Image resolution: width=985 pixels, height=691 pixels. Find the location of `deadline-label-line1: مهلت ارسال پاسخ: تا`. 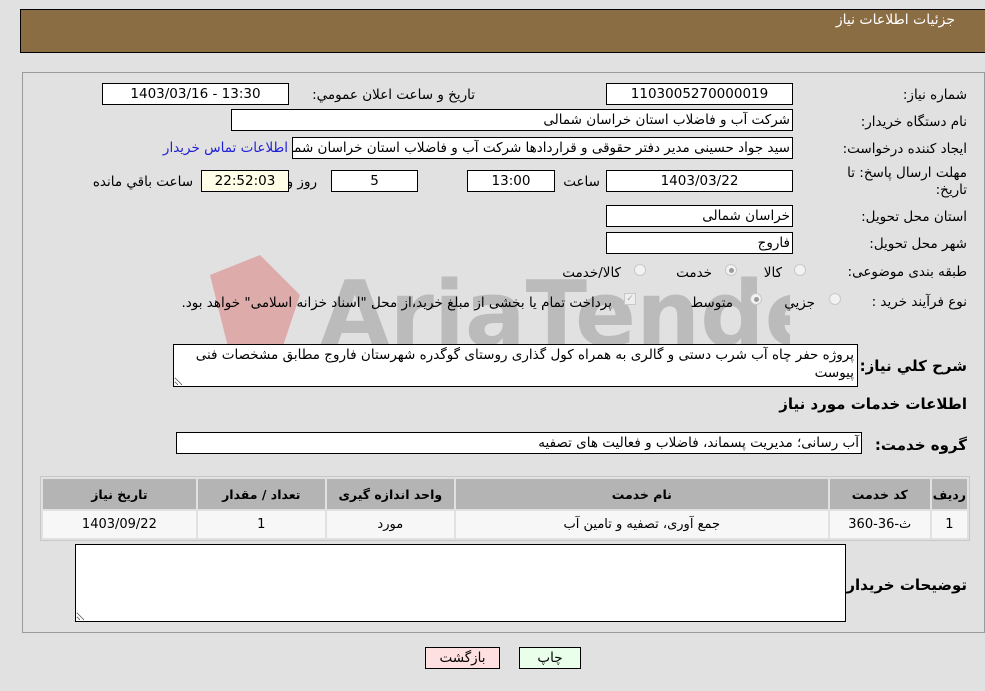

deadline-label-line1: مهلت ارسال پاسخ: تا is located at coordinates (907, 173).